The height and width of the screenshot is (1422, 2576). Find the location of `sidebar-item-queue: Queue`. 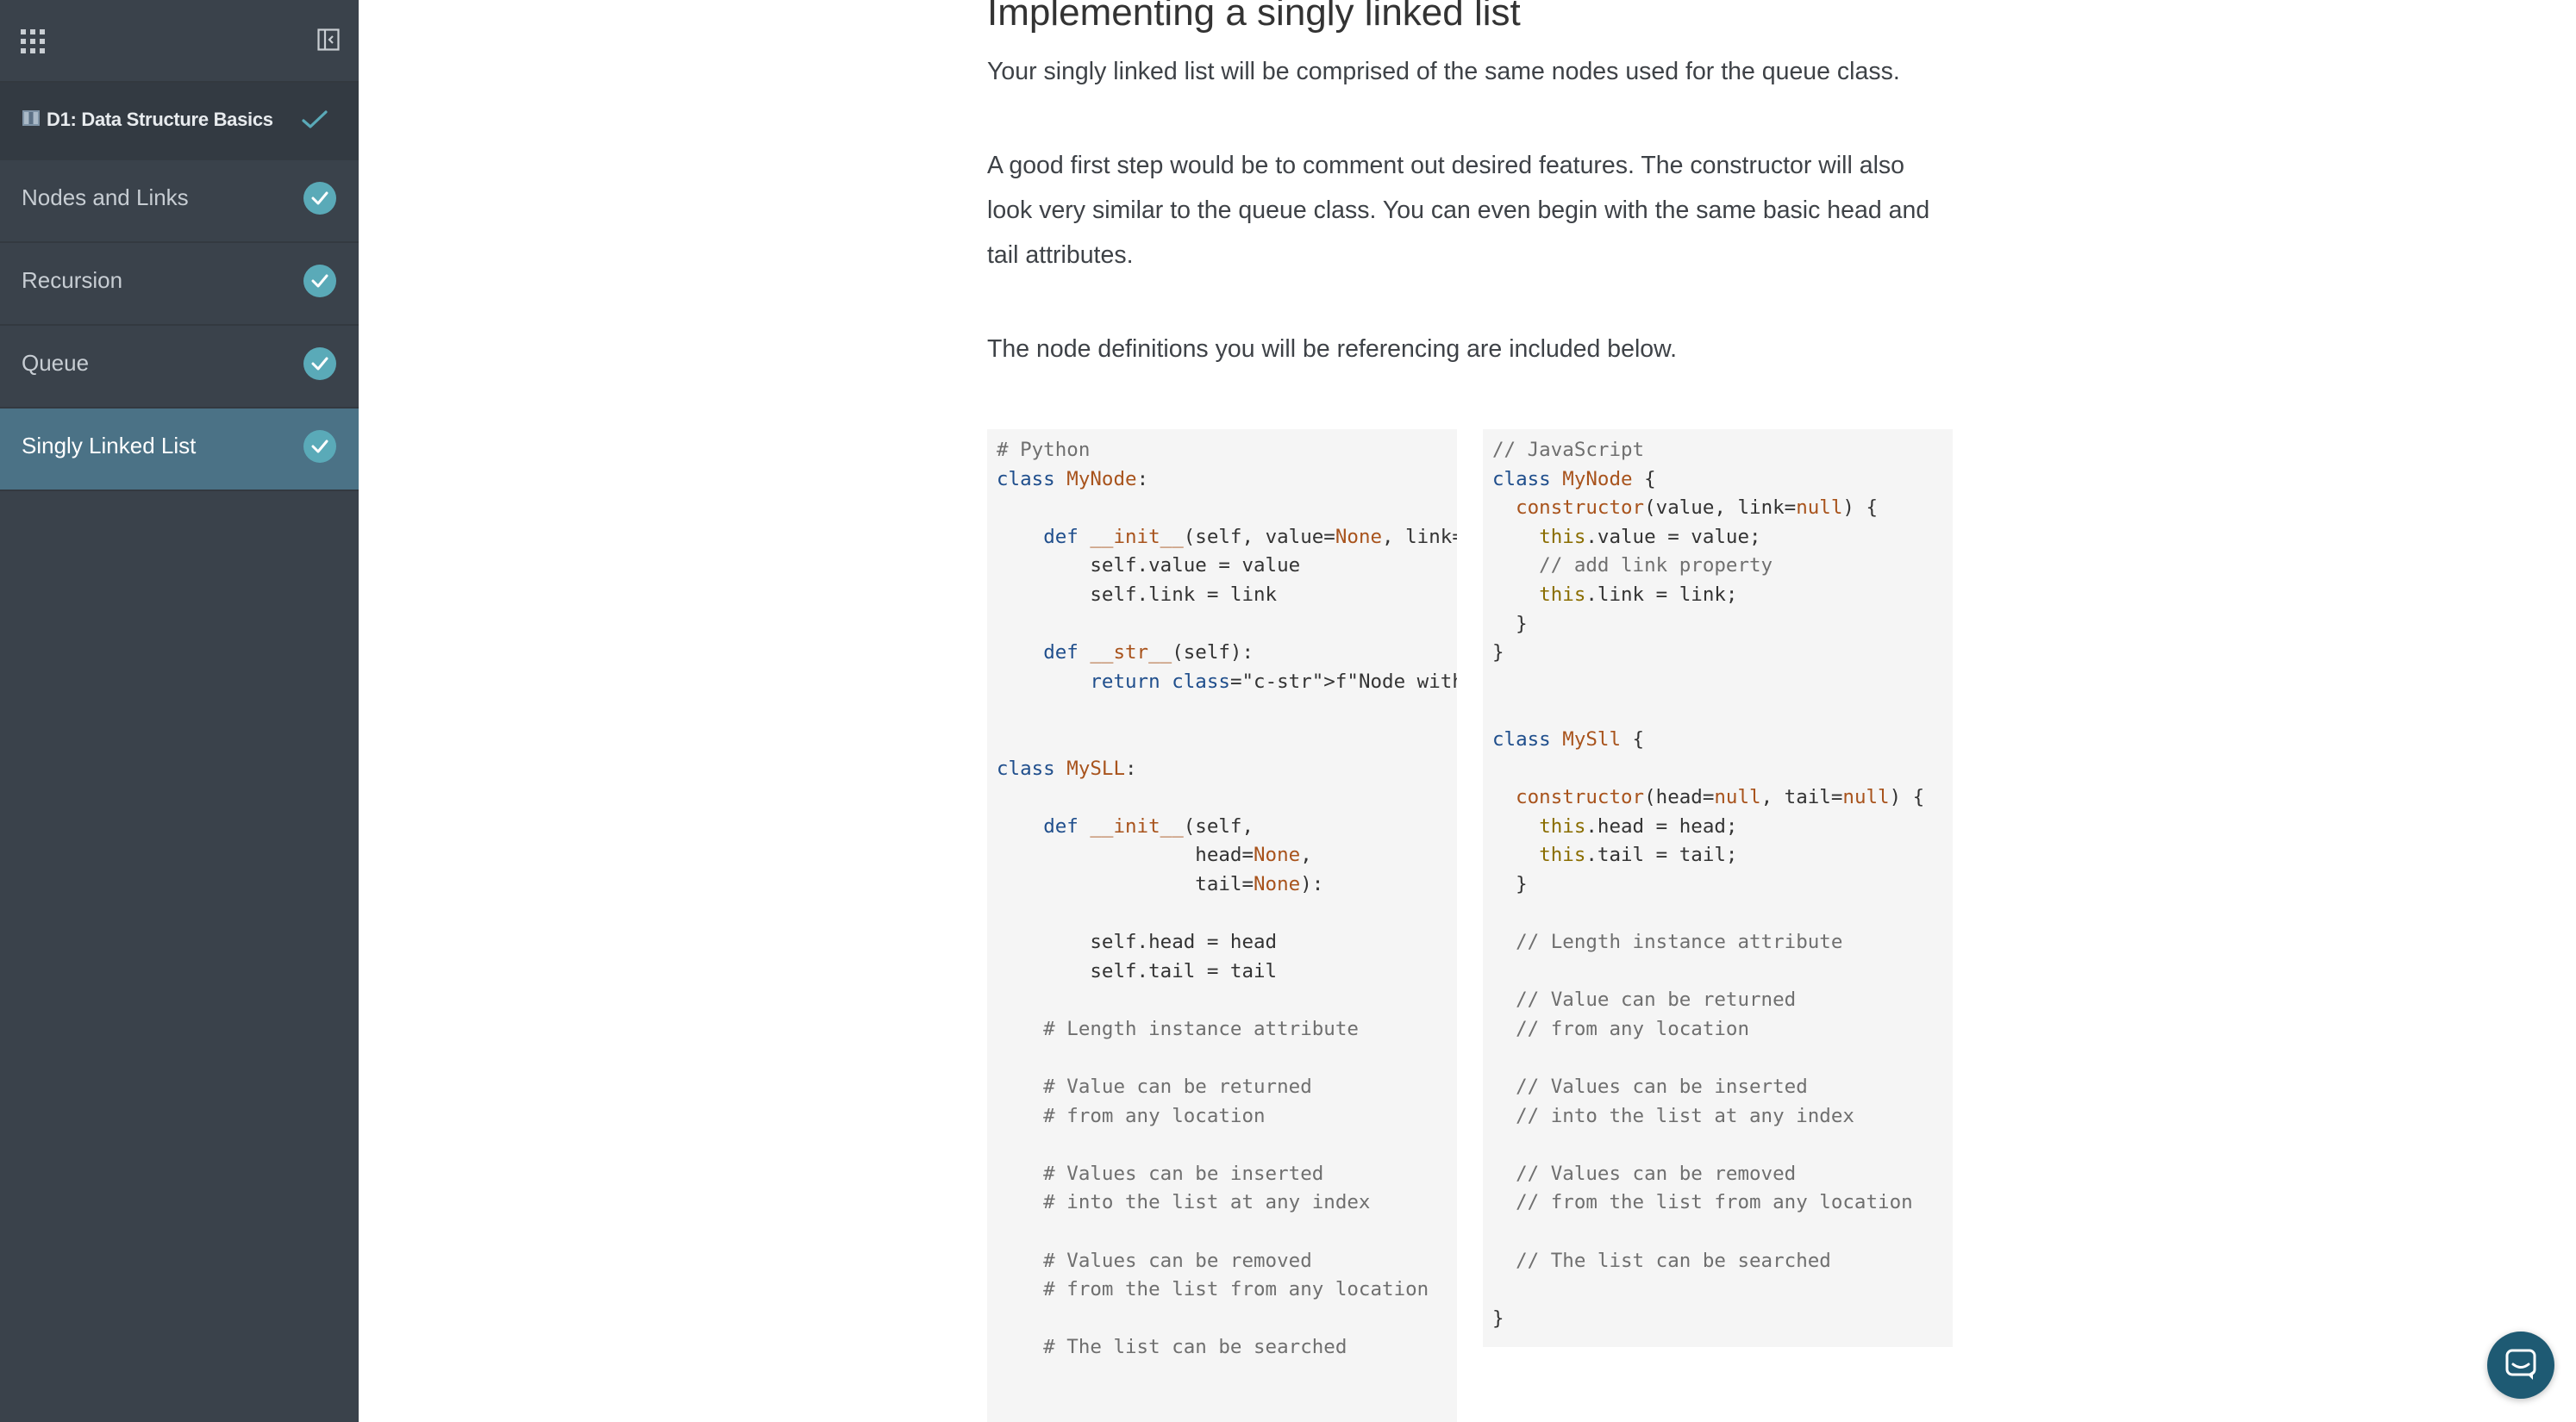

sidebar-item-queue: Queue is located at coordinates (179, 367).